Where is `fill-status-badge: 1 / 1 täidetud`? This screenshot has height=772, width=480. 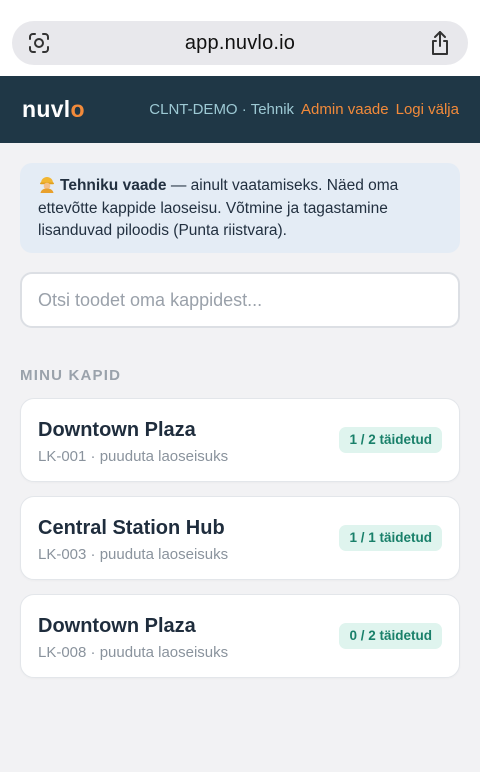
fill-status-badge: 1 / 1 täidetud is located at coordinates (390, 538).